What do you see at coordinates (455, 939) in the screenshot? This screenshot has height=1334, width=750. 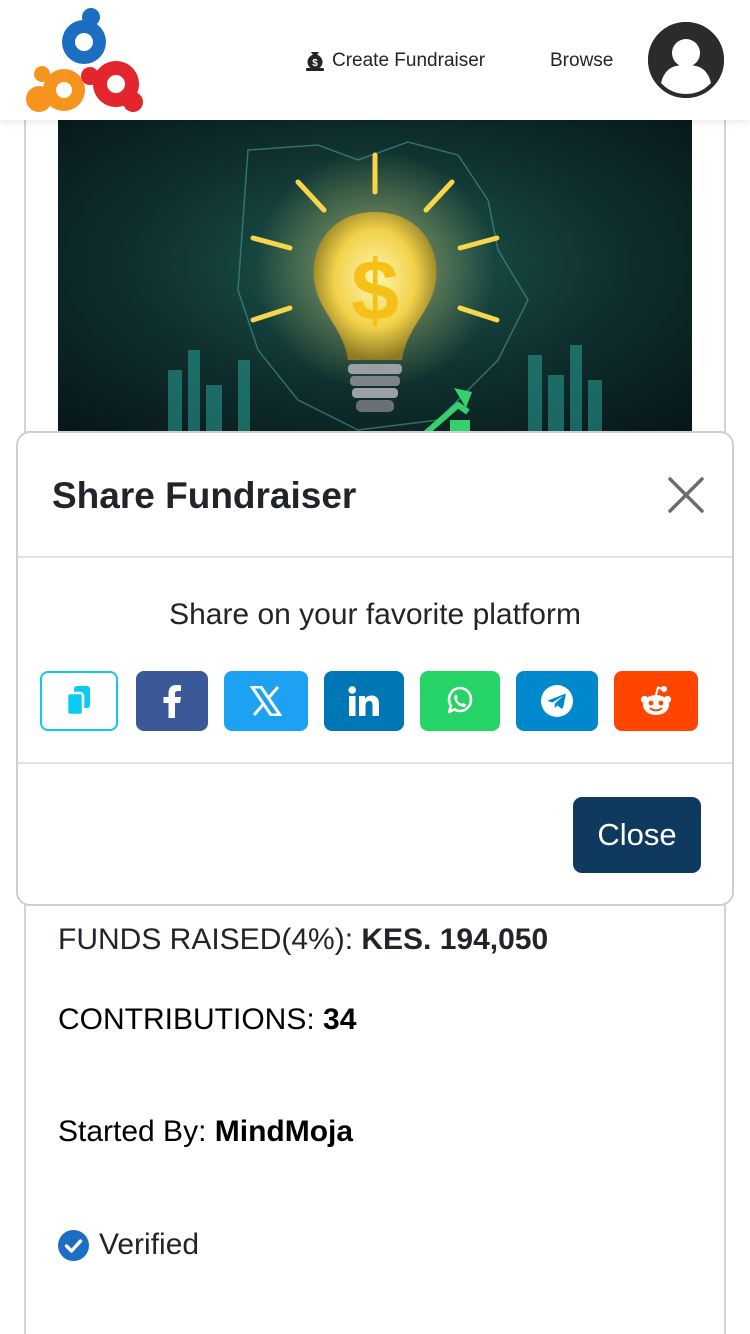 I see `funds-raised-value: KES. 194,050` at bounding box center [455, 939].